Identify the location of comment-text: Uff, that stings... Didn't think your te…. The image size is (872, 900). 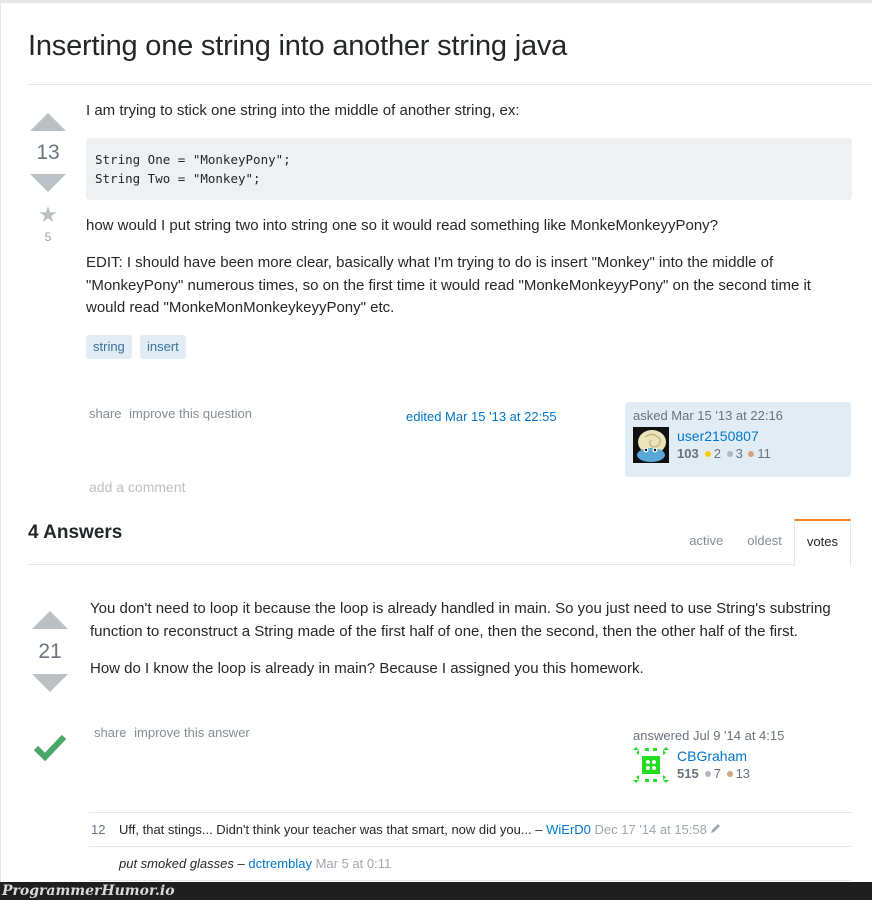
(325, 829).